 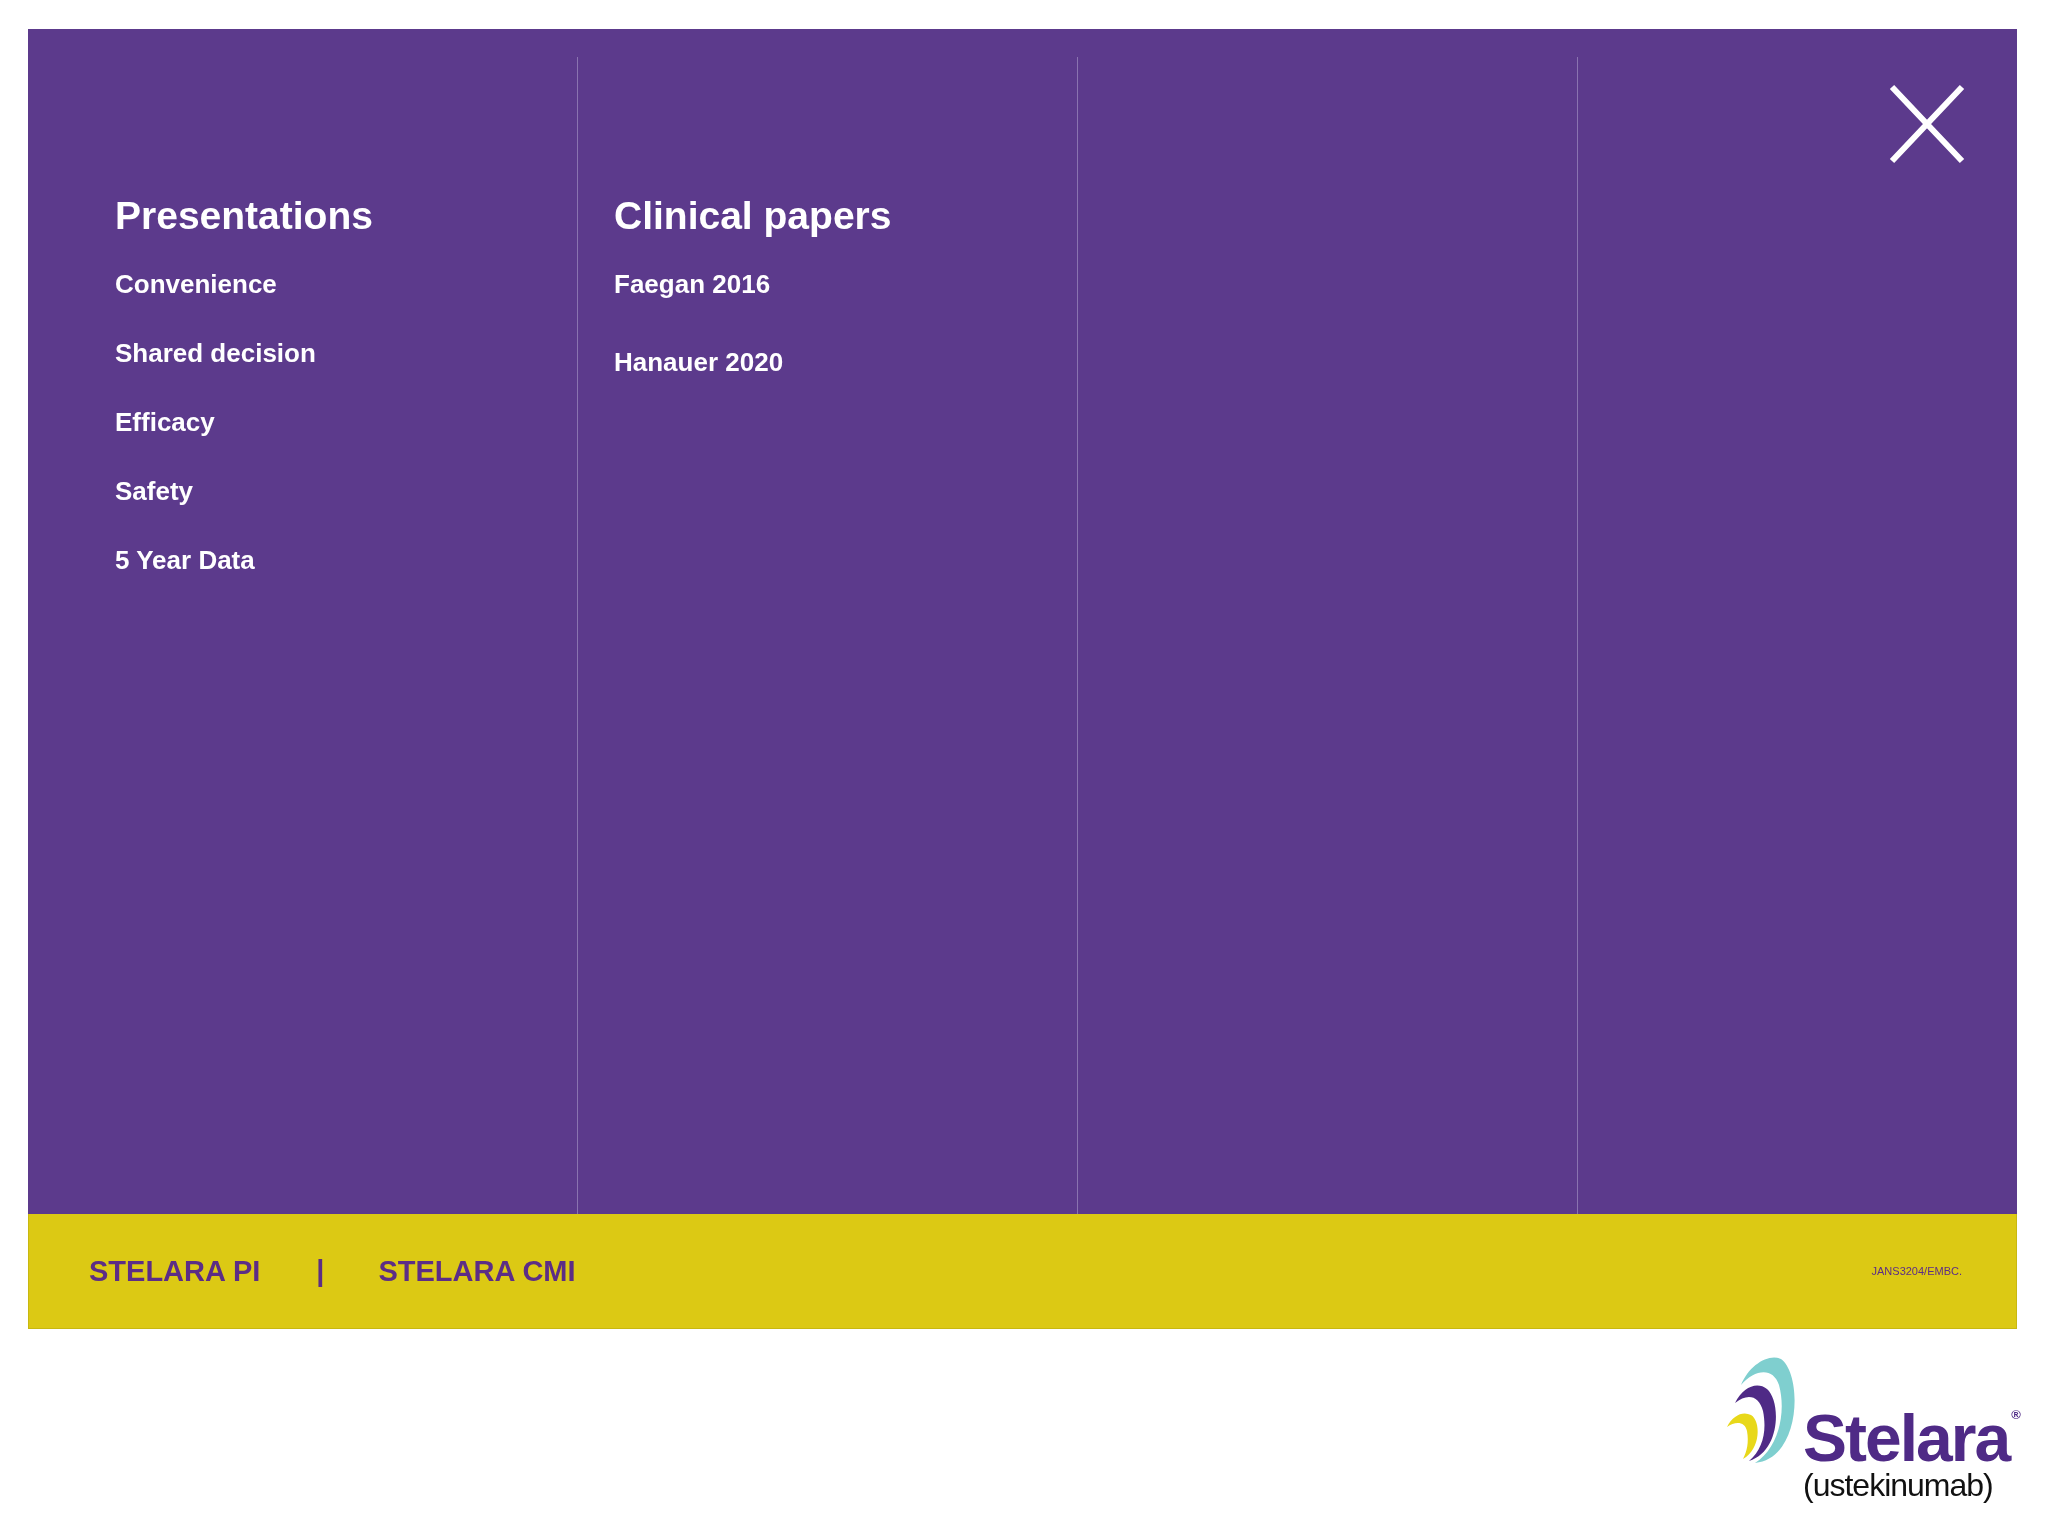 I want to click on footer-link: STELARA CMI, so click(x=477, y=1271).